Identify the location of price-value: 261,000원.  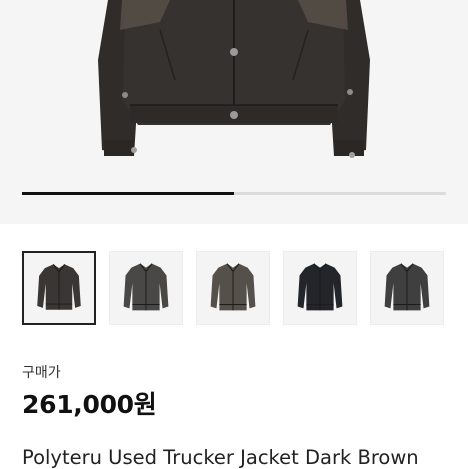
(89, 404).